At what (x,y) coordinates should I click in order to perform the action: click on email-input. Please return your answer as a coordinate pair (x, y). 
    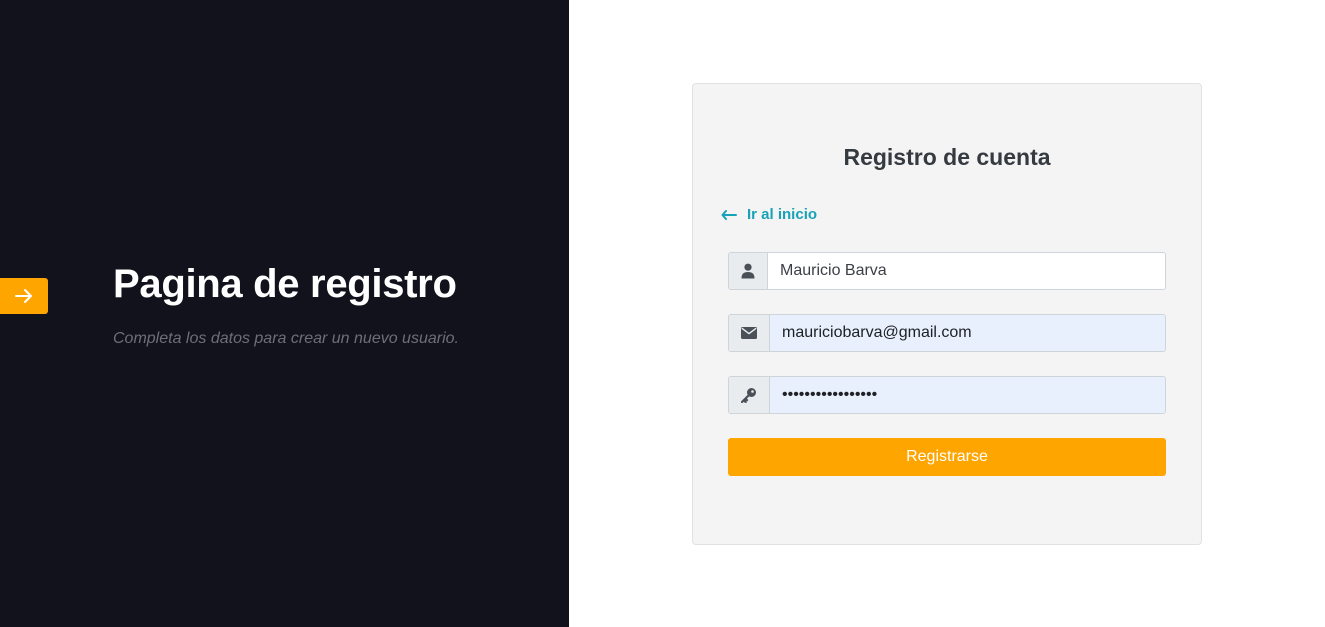
    Looking at the image, I should click on (967, 333).